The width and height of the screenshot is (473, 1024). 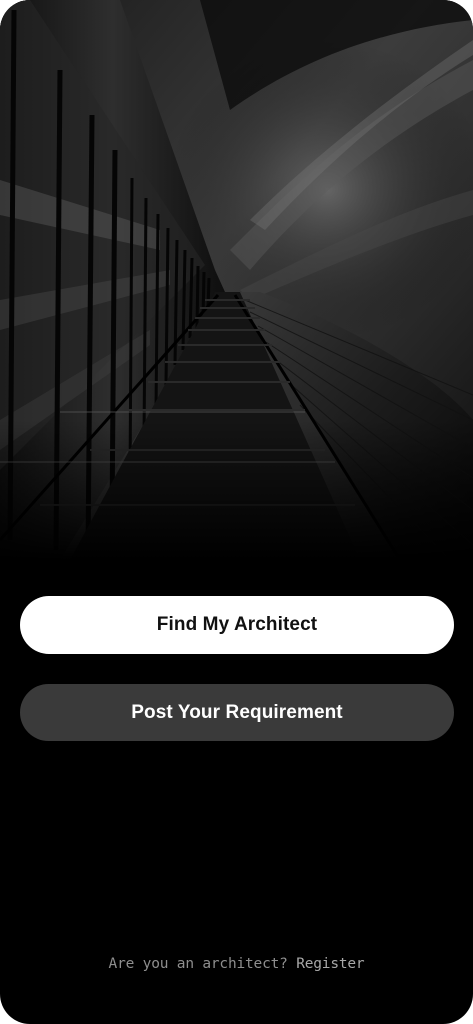 I want to click on post-requirement-button: Post Your Requirement, so click(x=237, y=712).